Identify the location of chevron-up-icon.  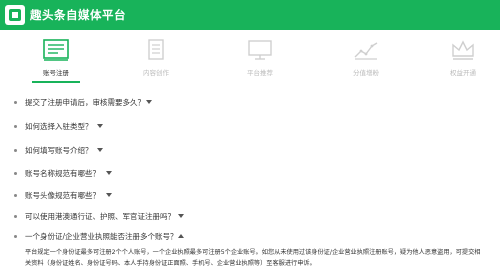
(181, 236).